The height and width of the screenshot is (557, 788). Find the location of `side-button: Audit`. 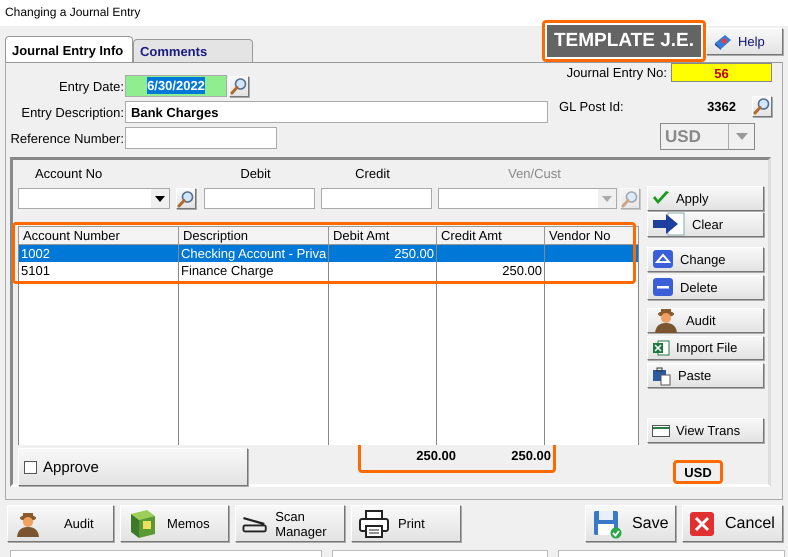

side-button: Audit is located at coordinates (705, 320).